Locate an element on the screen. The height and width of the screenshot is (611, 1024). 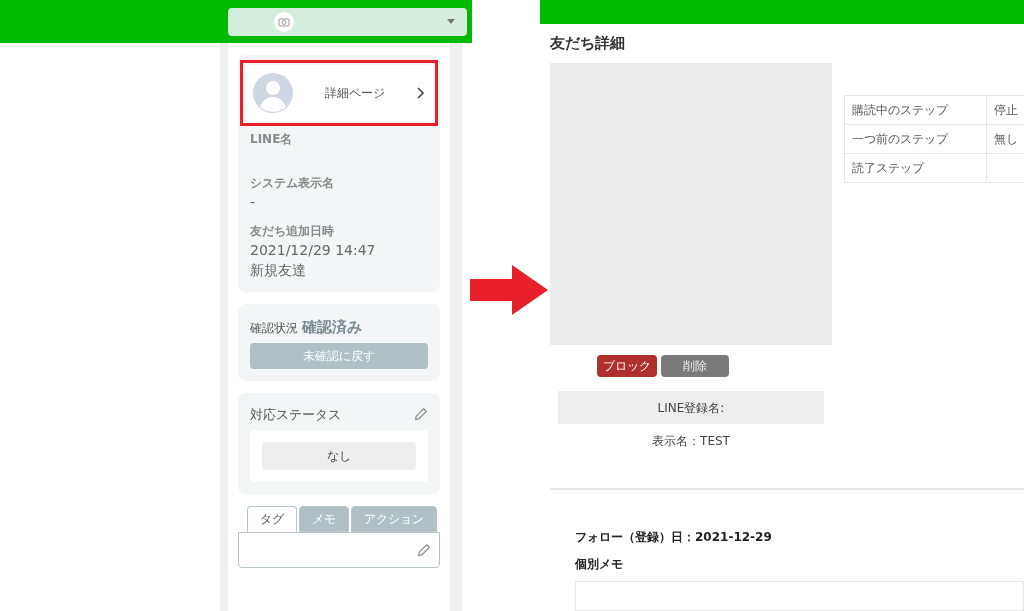
block-button: ブロック is located at coordinates (627, 366).